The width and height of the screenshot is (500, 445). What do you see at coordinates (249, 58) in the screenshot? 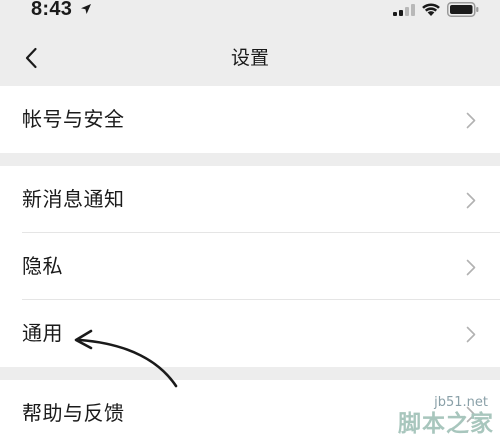
I see `page-title: 设置` at bounding box center [249, 58].